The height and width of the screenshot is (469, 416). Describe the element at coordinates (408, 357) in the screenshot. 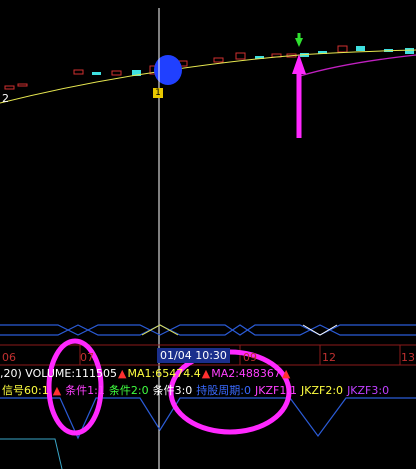

I see `date-tick-13: 13` at that location.